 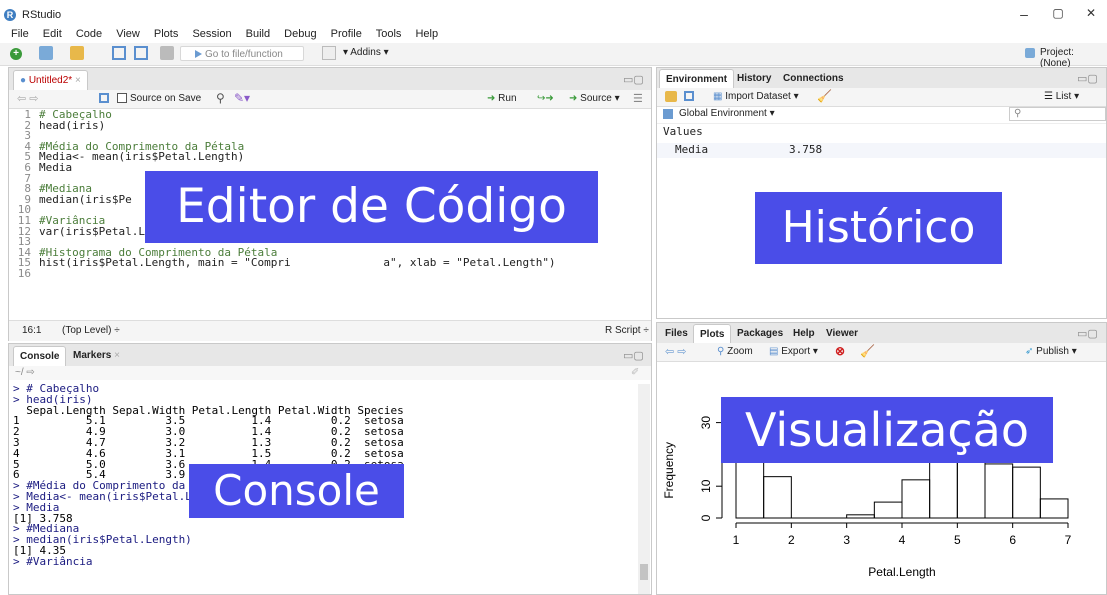 What do you see at coordinates (712, 334) in the screenshot?
I see `tab-plots: Plots` at bounding box center [712, 334].